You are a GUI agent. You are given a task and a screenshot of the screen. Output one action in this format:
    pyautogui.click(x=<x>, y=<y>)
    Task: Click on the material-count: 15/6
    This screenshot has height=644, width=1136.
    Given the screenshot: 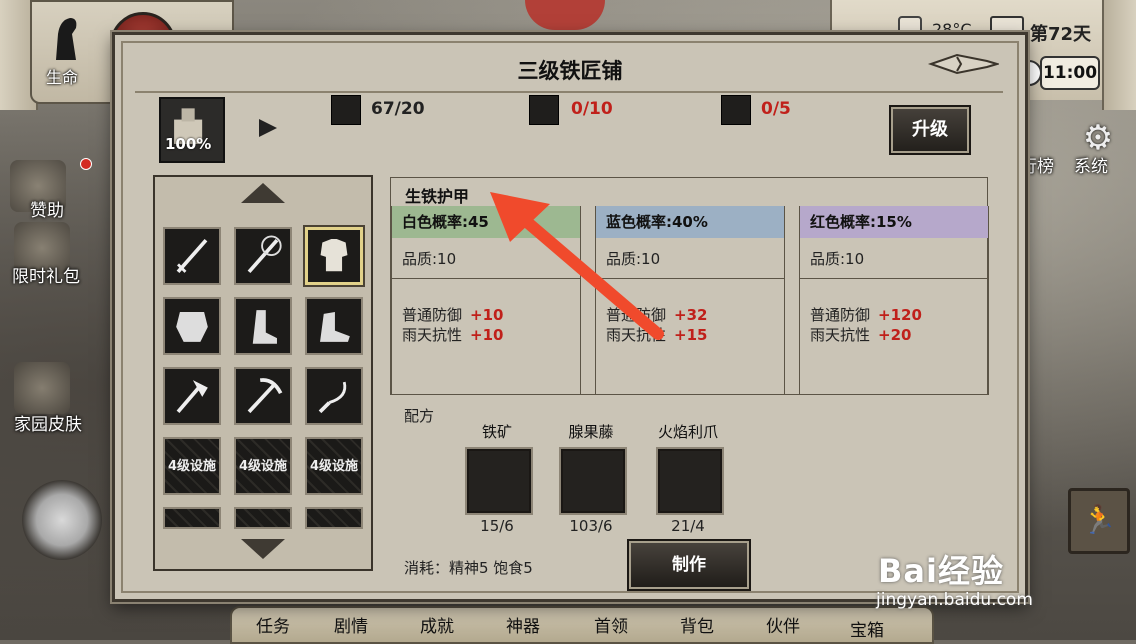 What is the action you would take?
    pyautogui.click(x=497, y=526)
    